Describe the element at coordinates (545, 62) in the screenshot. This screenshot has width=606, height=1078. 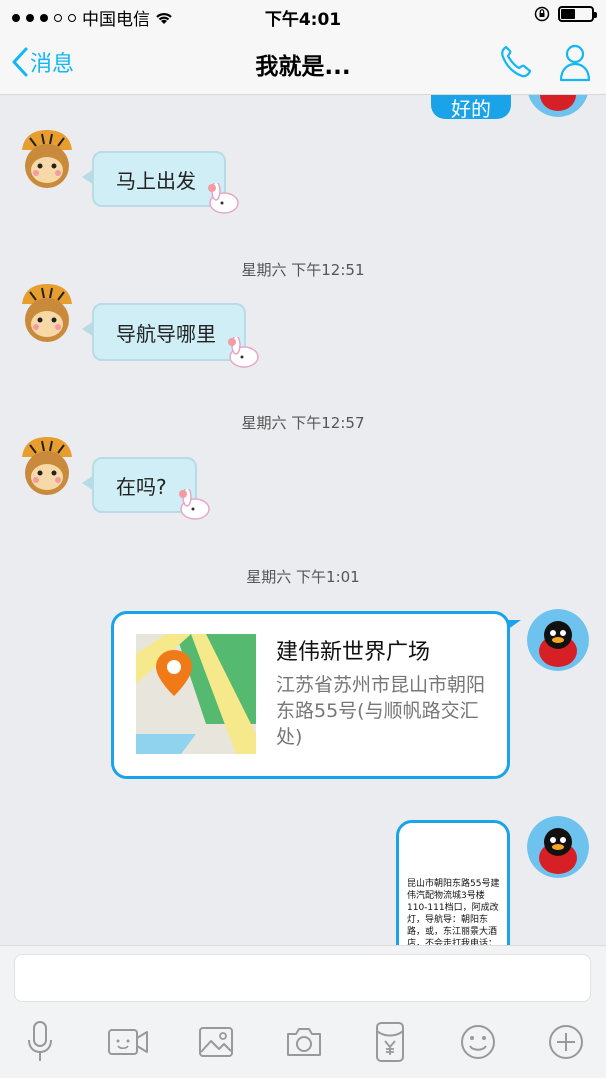
I see `nav-actions` at that location.